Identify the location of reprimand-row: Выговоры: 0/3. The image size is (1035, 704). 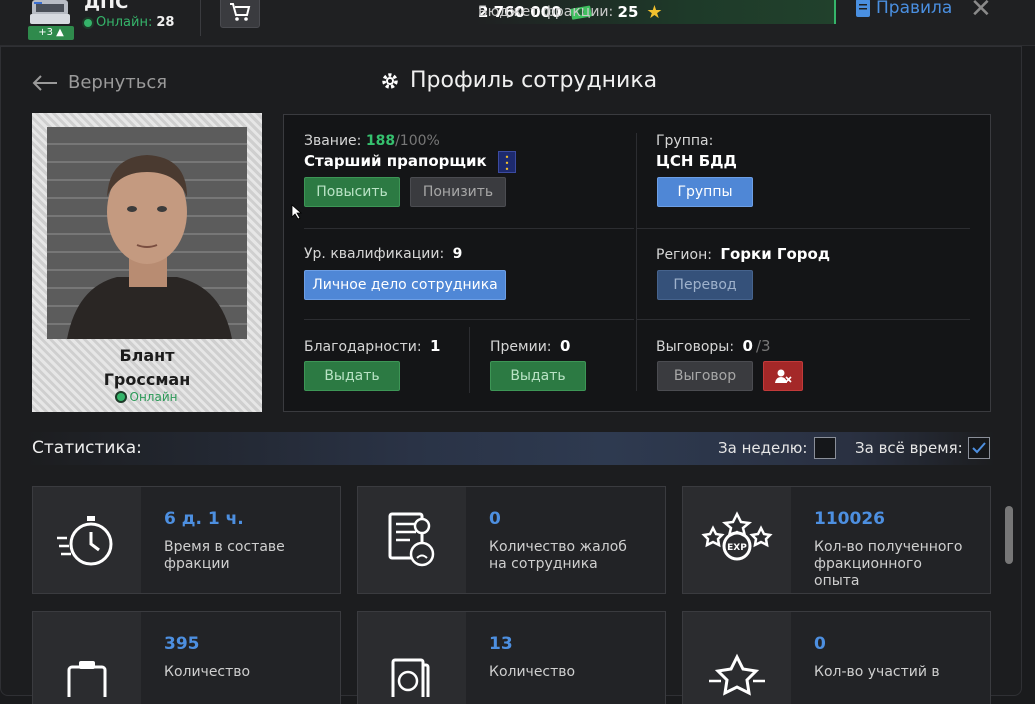
(713, 346).